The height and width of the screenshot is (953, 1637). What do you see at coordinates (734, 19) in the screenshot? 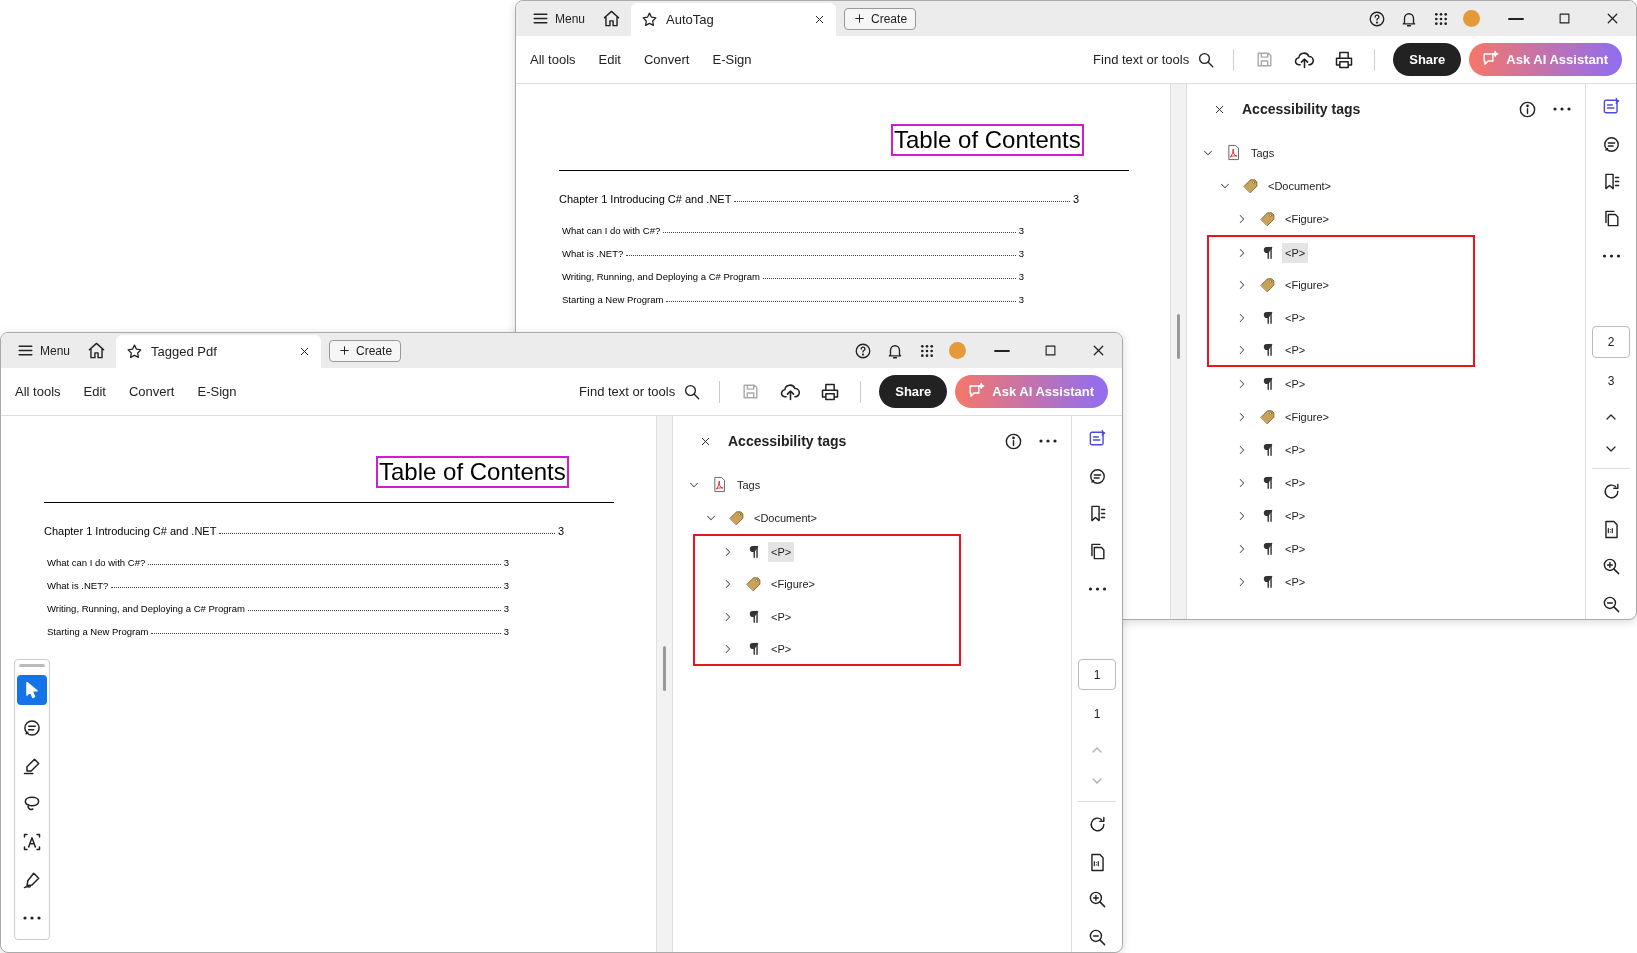
I see `document-tab: AutoTag` at bounding box center [734, 19].